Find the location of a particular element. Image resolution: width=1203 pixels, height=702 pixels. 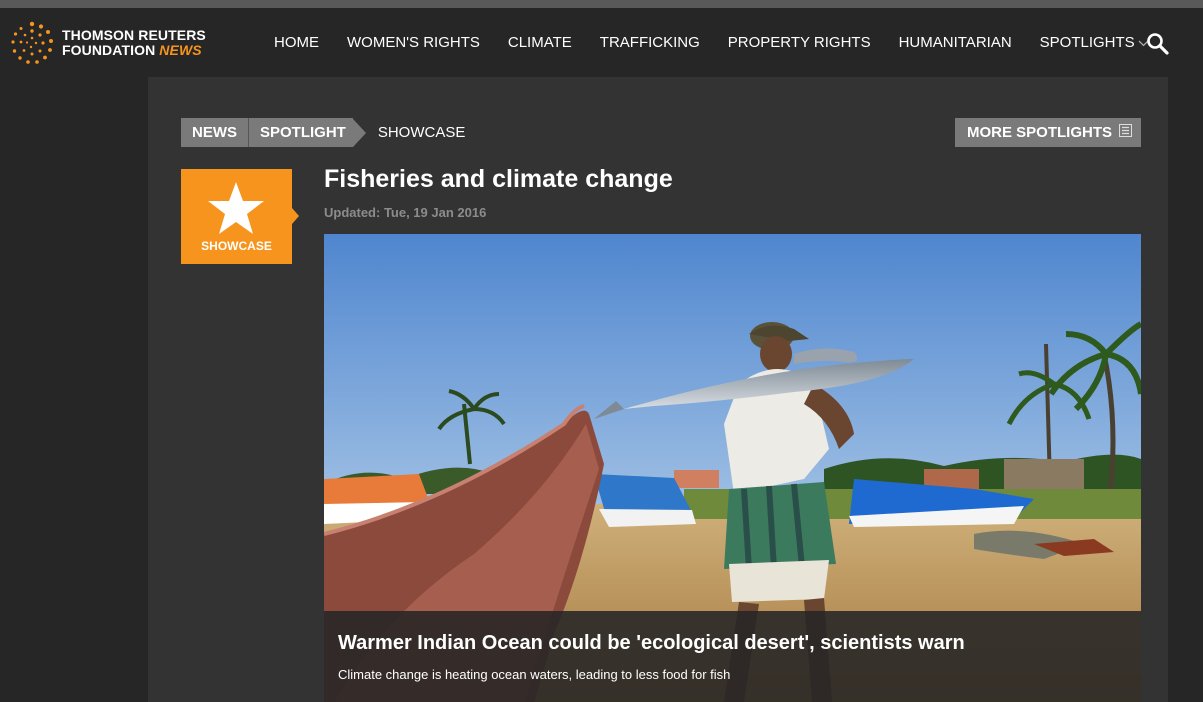

breadcrumb: NEWS SPOTLIGHT SHOWCASE is located at coordinates (323, 132).